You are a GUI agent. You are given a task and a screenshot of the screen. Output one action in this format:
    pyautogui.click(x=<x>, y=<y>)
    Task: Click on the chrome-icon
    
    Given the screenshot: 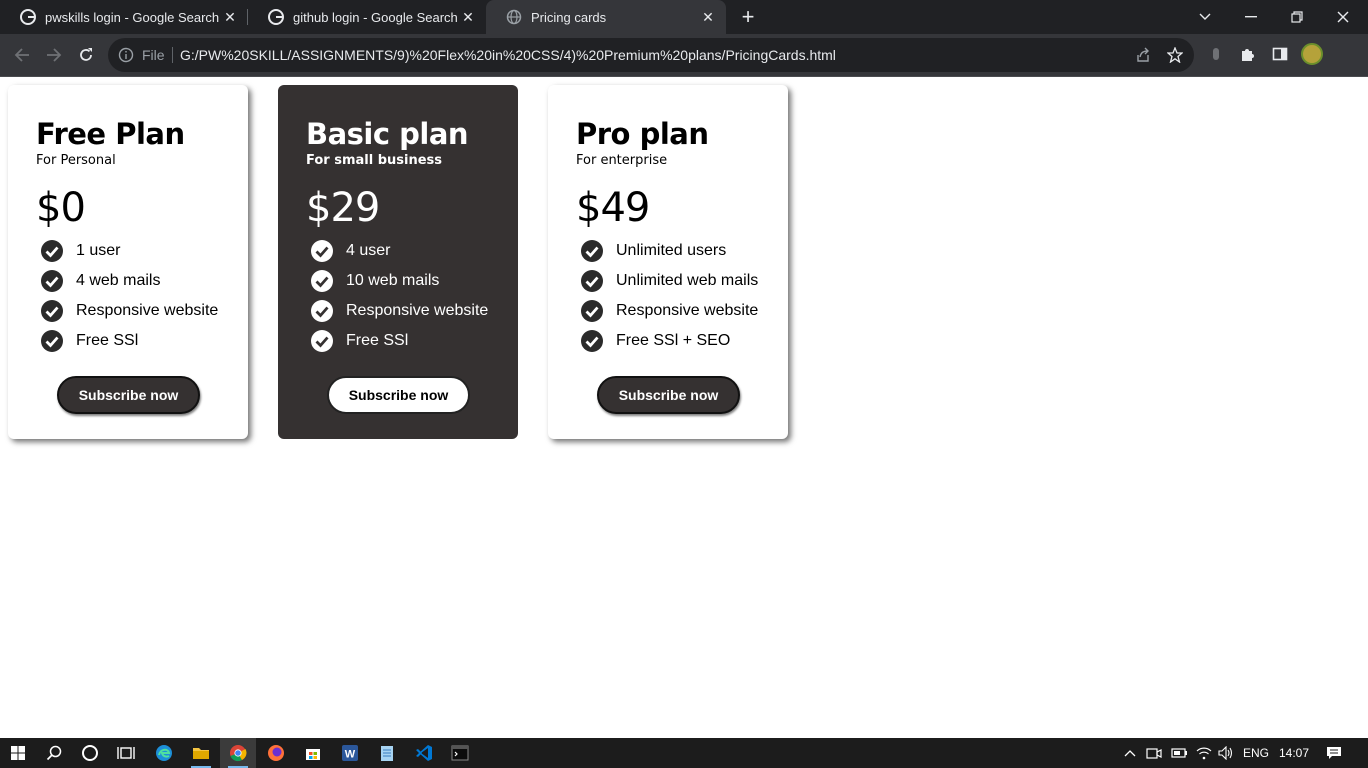 What is the action you would take?
    pyautogui.click(x=238, y=753)
    